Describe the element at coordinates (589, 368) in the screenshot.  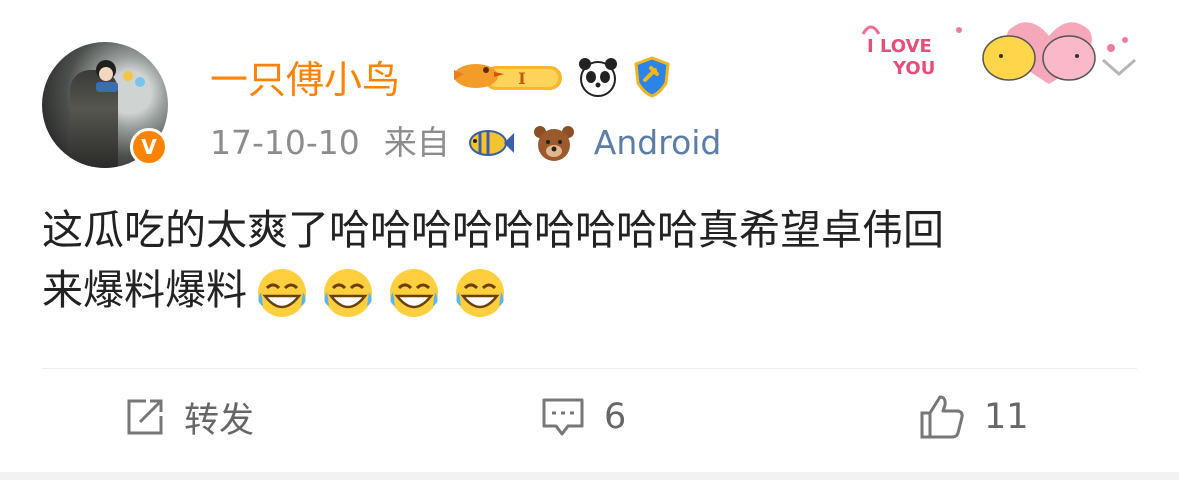
I see `divider` at that location.